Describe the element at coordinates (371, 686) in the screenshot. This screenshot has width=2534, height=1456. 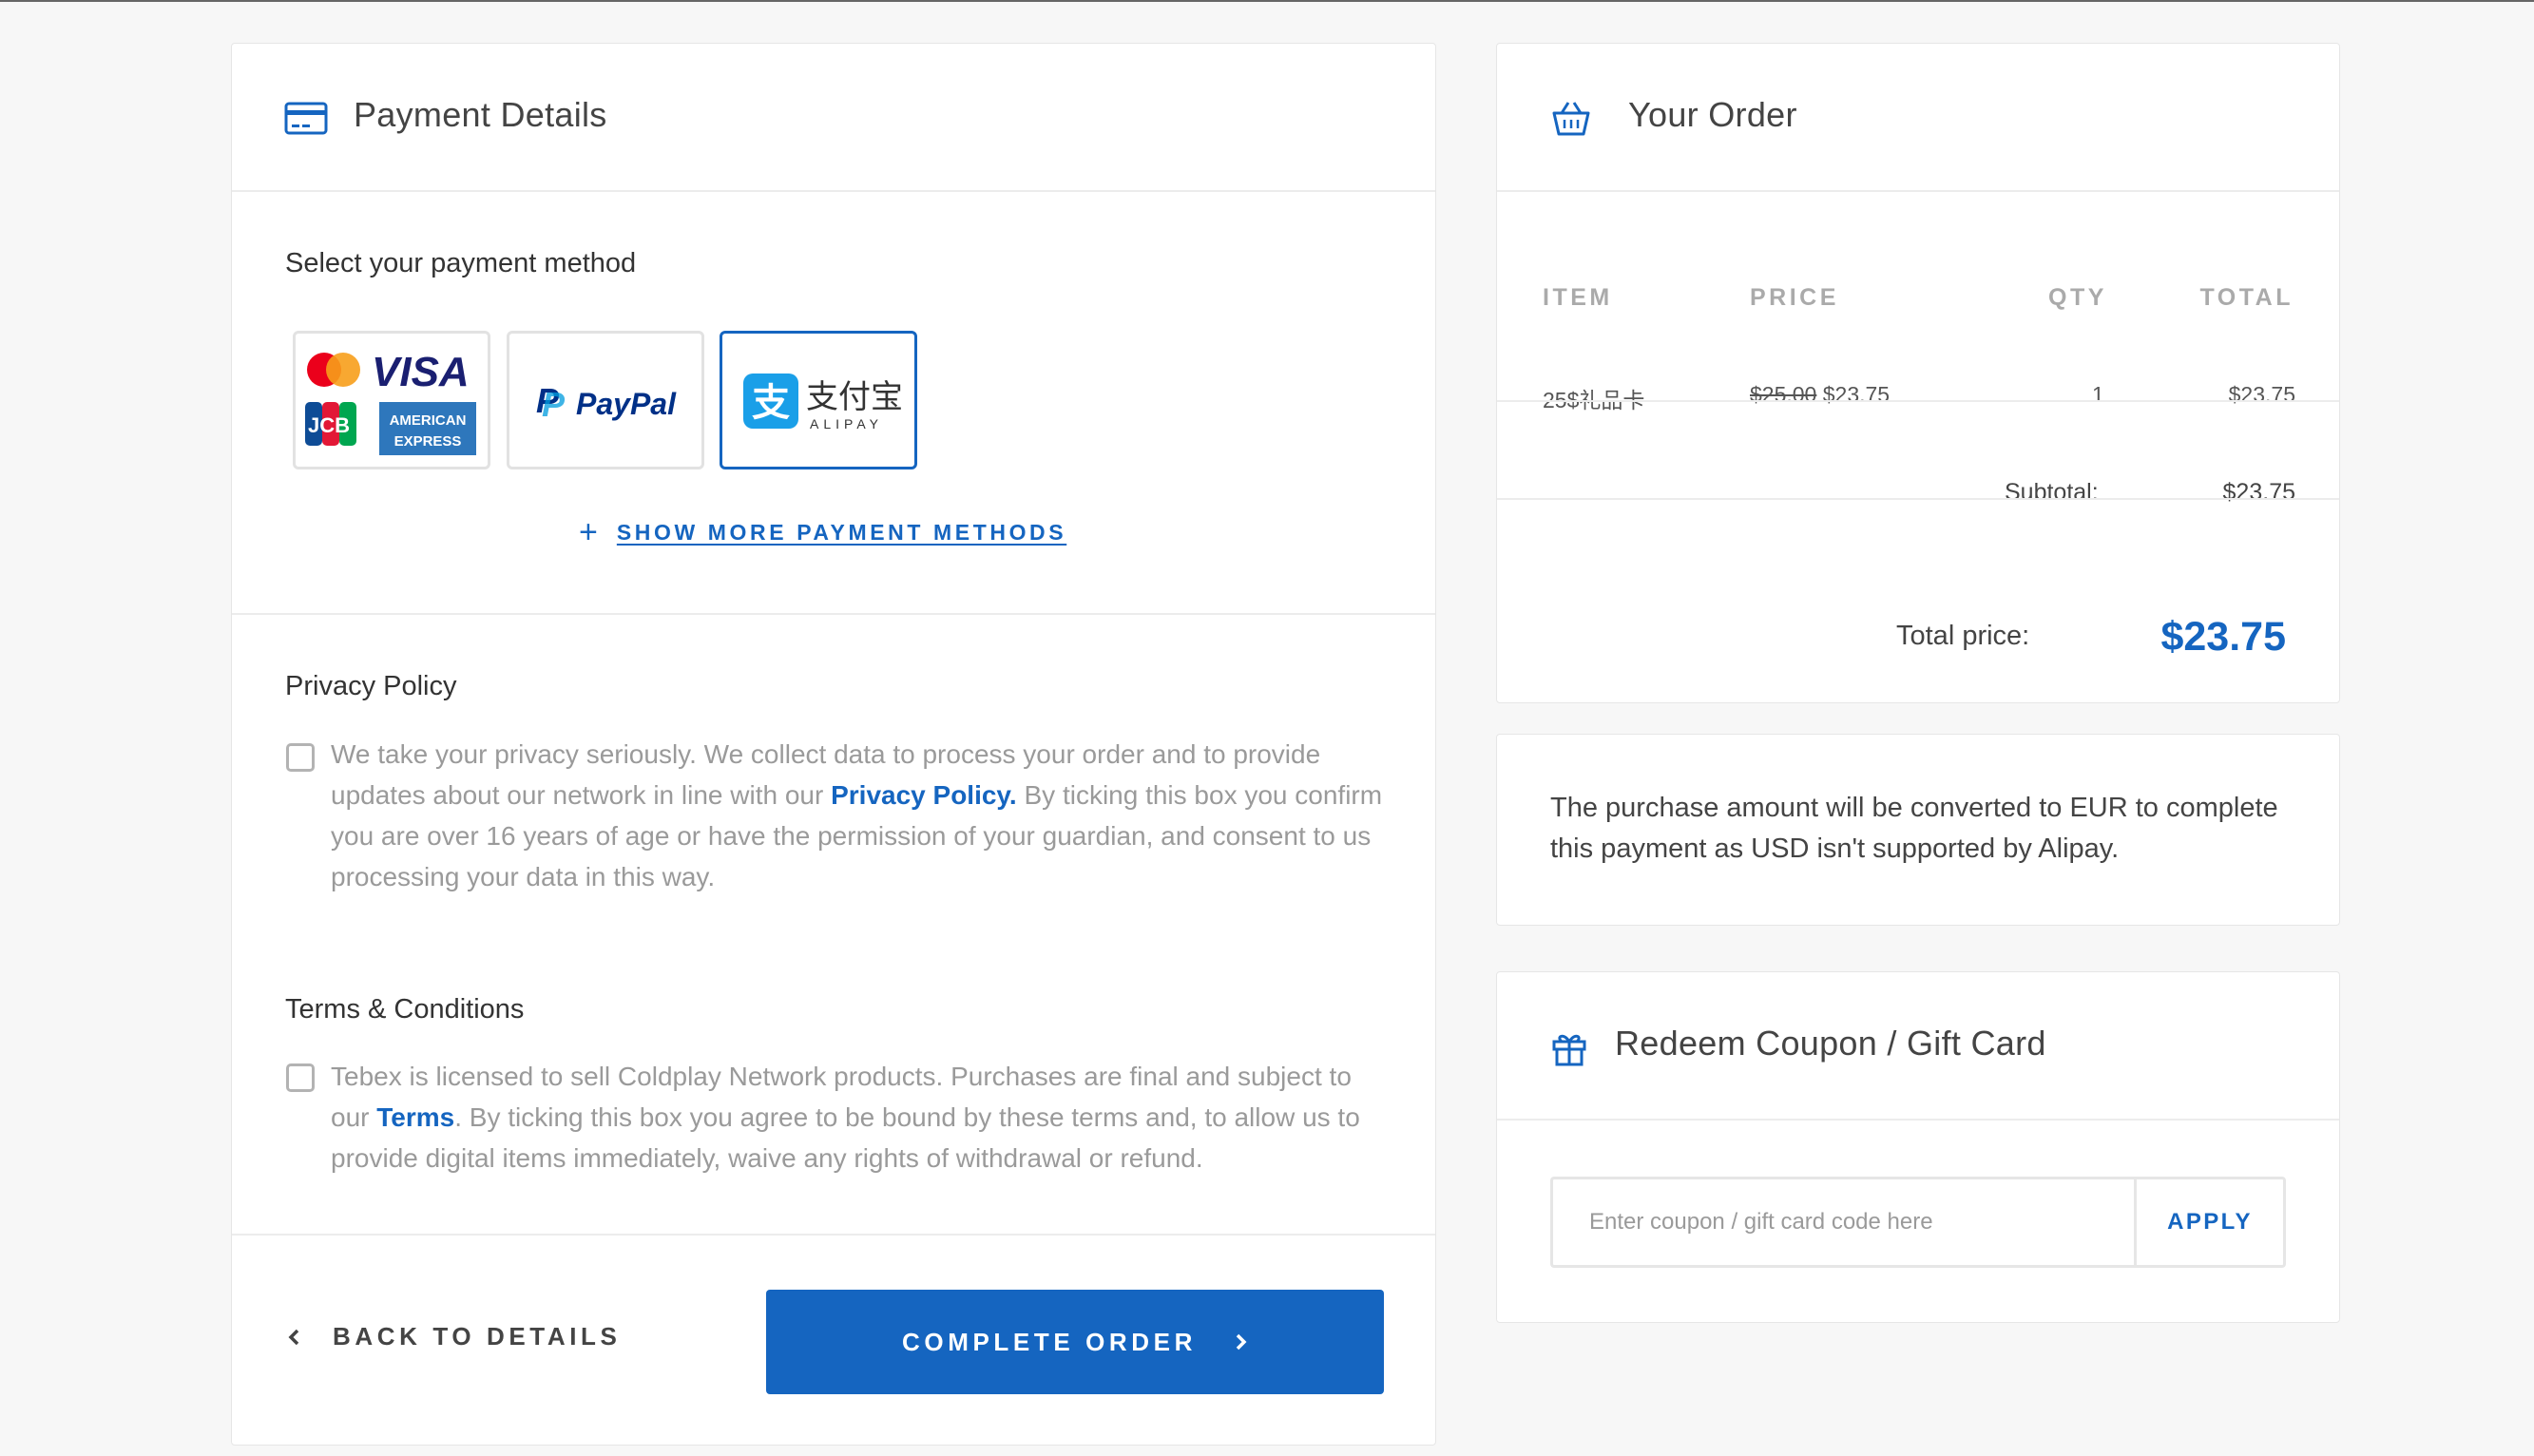
I see `privacy-policy-heading: Privacy Policy` at that location.